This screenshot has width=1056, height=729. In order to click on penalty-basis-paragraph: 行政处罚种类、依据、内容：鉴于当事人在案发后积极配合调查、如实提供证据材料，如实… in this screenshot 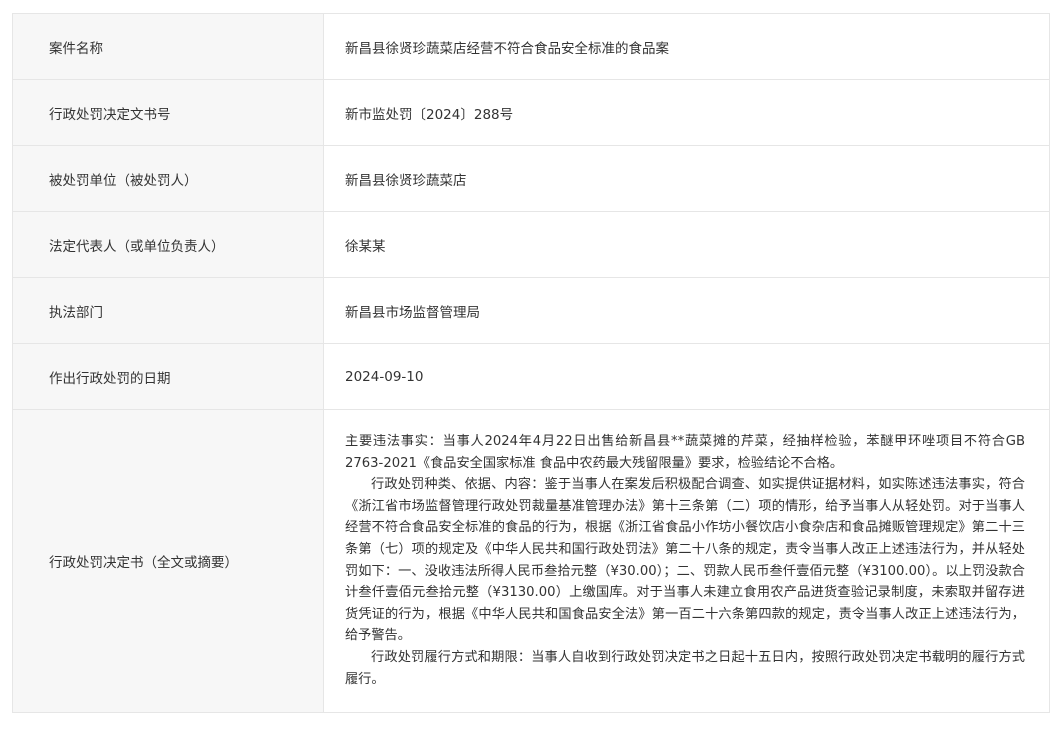, I will do `click(685, 560)`.